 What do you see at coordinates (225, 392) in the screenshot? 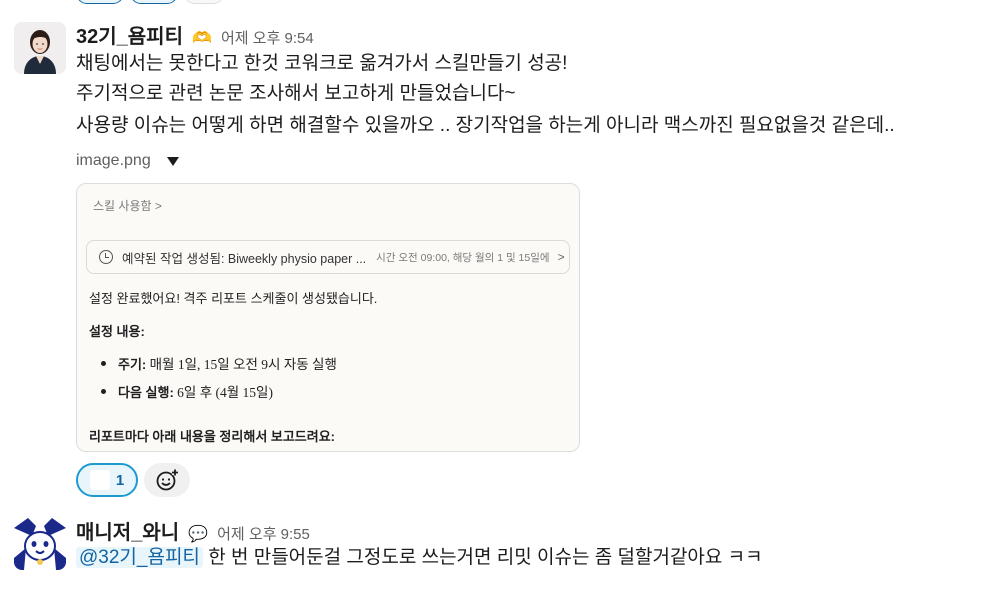
I see `bullet-value: 6일 후 (4월 15일)` at bounding box center [225, 392].